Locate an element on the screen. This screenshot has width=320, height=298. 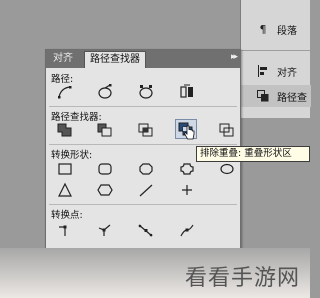
convert-orthogonal-line-button is located at coordinates (187, 190).